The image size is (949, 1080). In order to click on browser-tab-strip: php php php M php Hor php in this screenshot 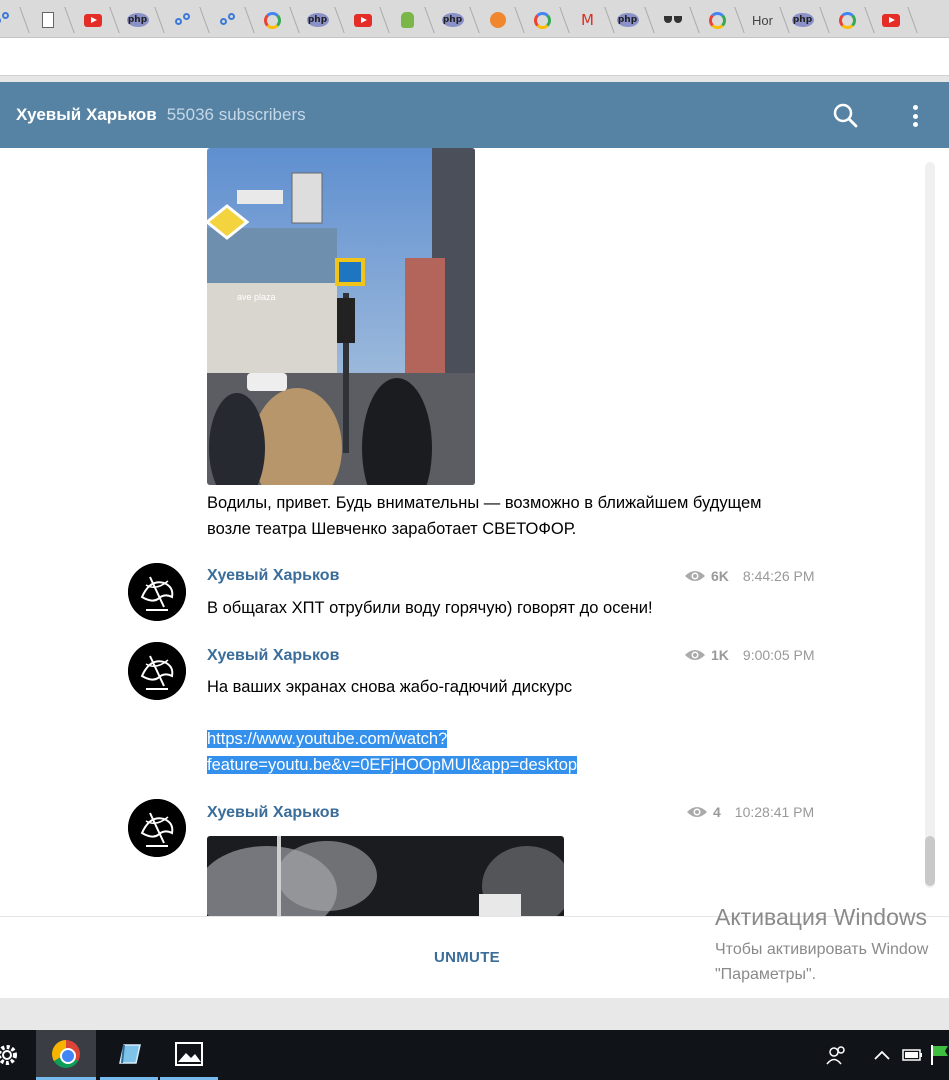, I will do `click(474, 19)`.